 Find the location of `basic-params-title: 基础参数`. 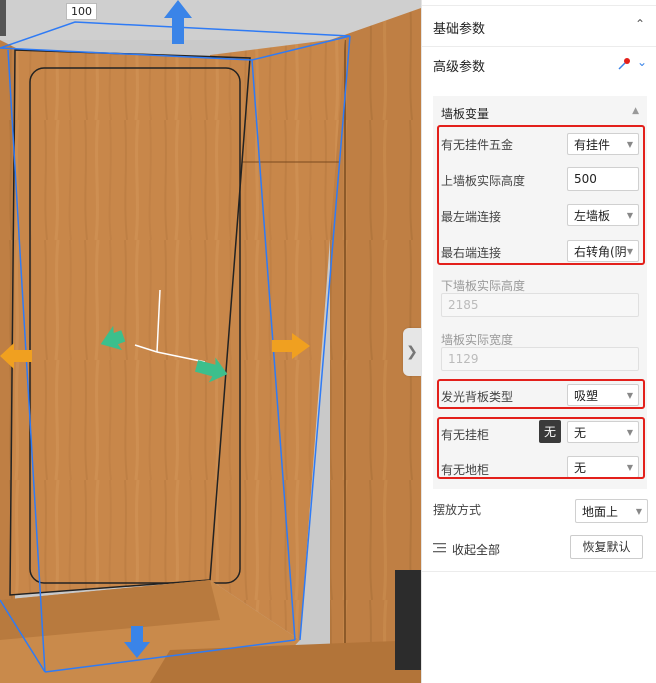

basic-params-title: 基础参数 is located at coordinates (459, 29).